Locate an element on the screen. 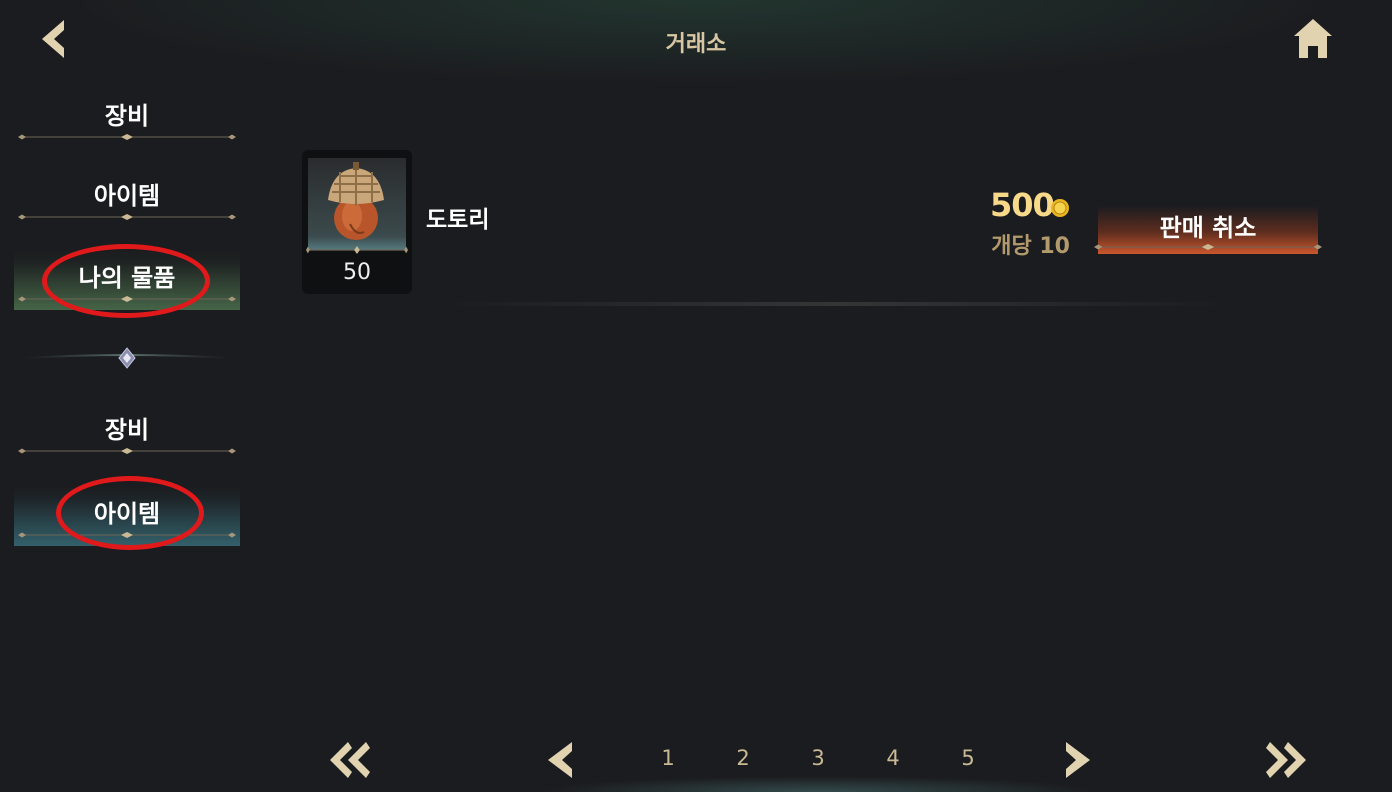  per-unit-price: 개당 10 is located at coordinates (1030, 246).